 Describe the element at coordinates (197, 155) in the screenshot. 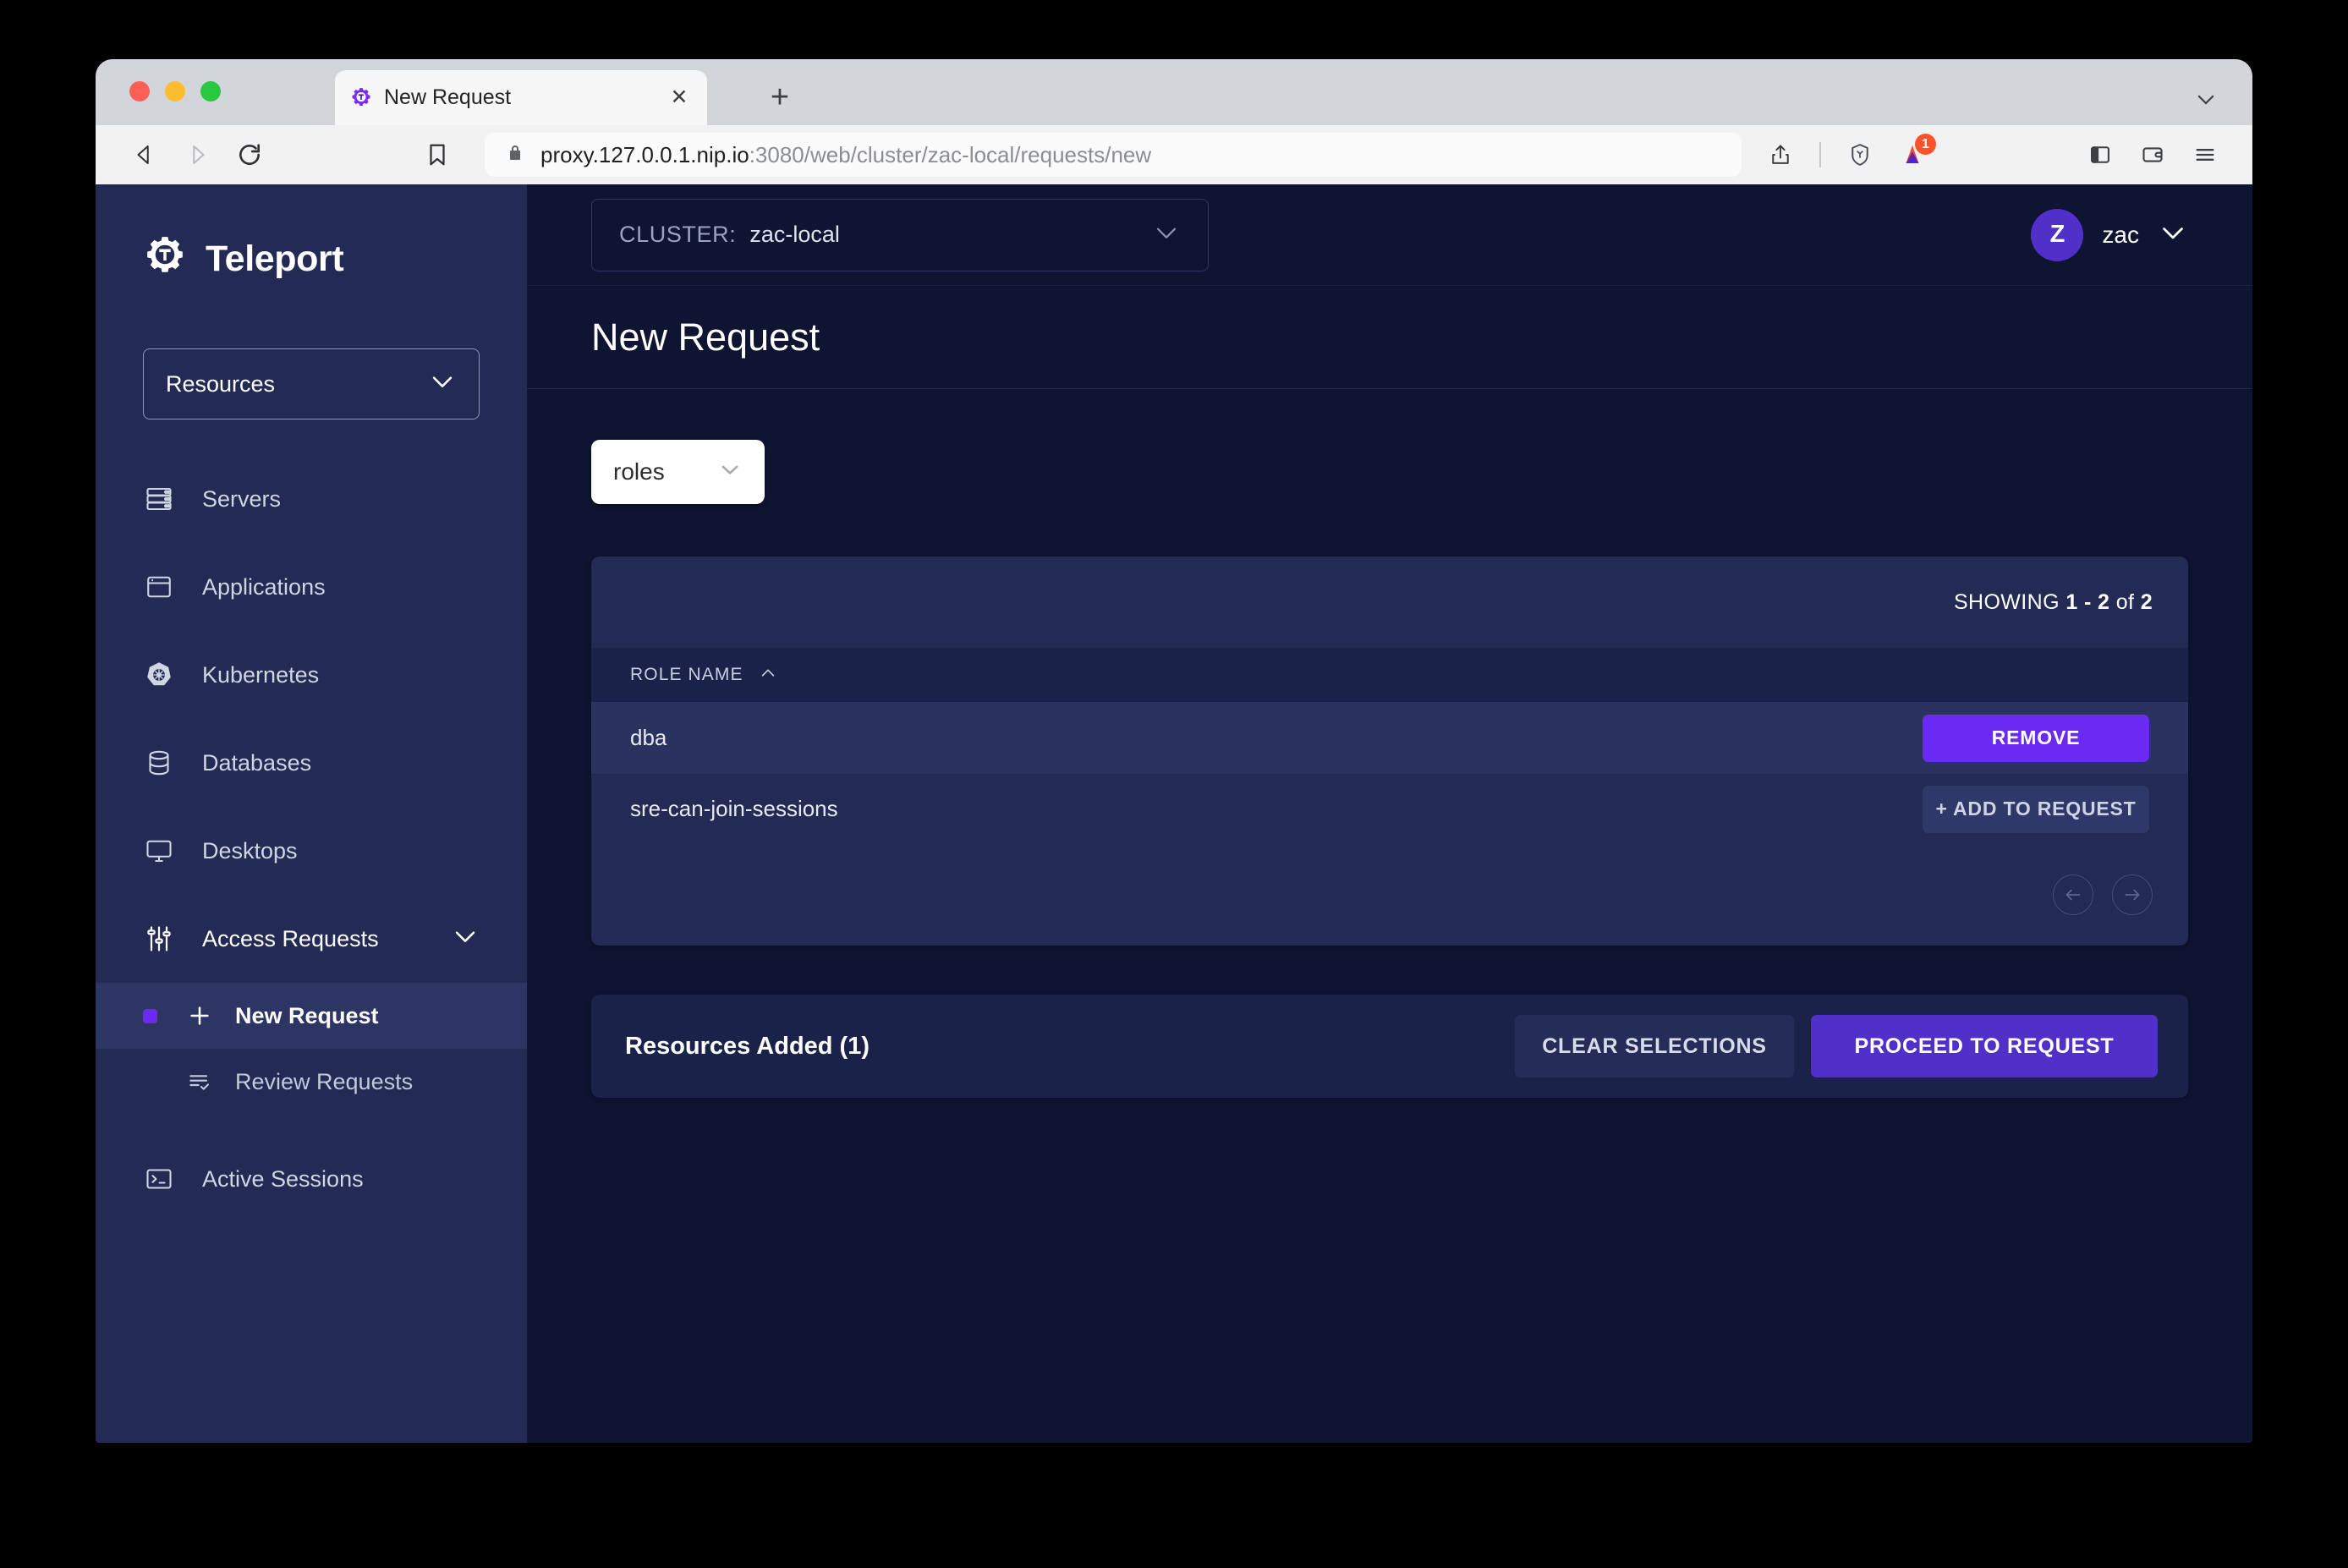

I see `forward-arrow-icon` at that location.